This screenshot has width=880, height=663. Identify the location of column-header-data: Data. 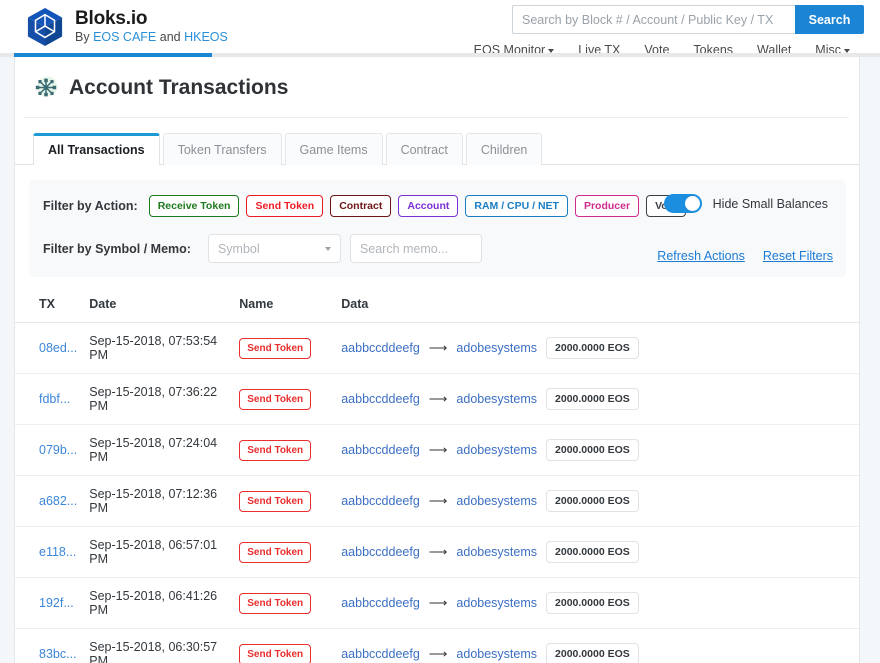
(597, 305).